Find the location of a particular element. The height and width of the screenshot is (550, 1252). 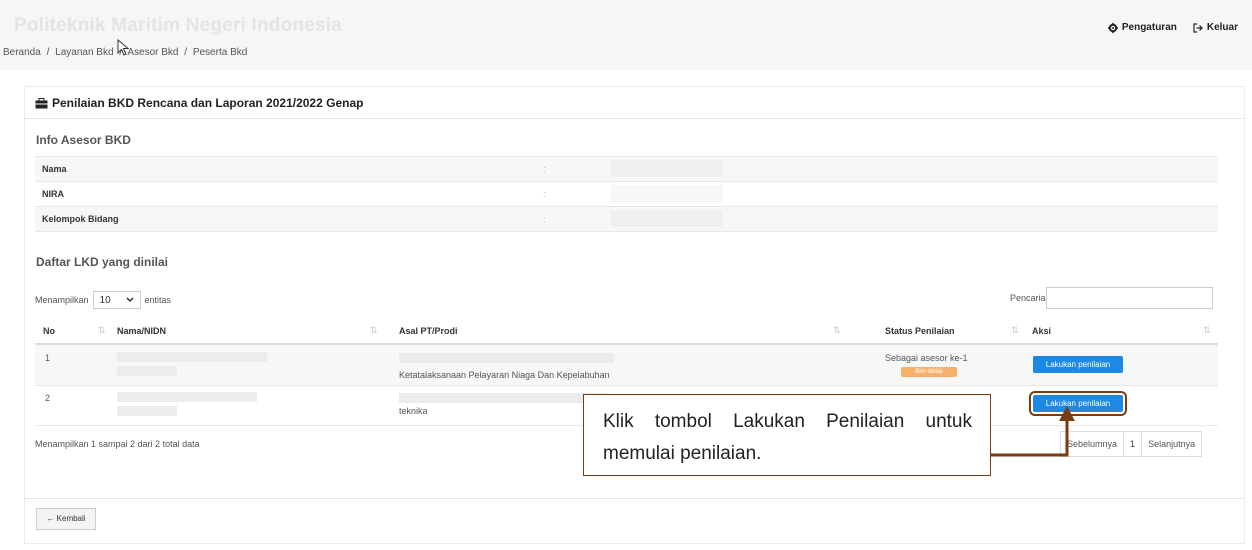

settings-link: Pengaturan is located at coordinates (1142, 27).